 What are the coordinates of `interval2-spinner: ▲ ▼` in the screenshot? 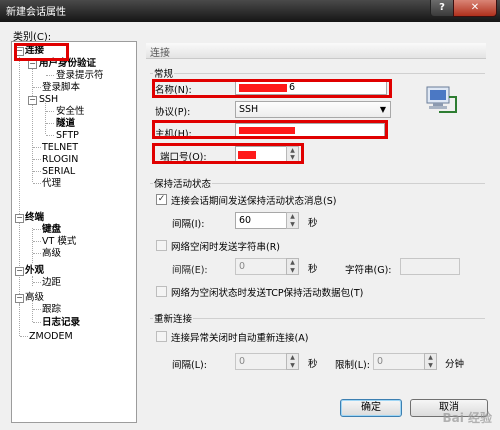 It's located at (292, 266).